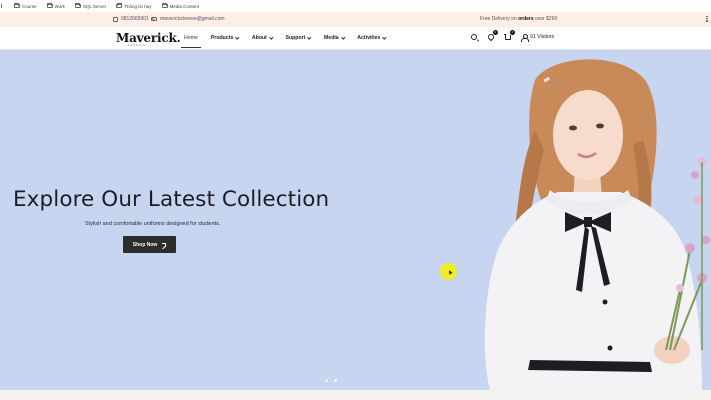  Describe the element at coordinates (542, 37) in the screenshot. I see `visitor-count: 91 Visitors` at that location.